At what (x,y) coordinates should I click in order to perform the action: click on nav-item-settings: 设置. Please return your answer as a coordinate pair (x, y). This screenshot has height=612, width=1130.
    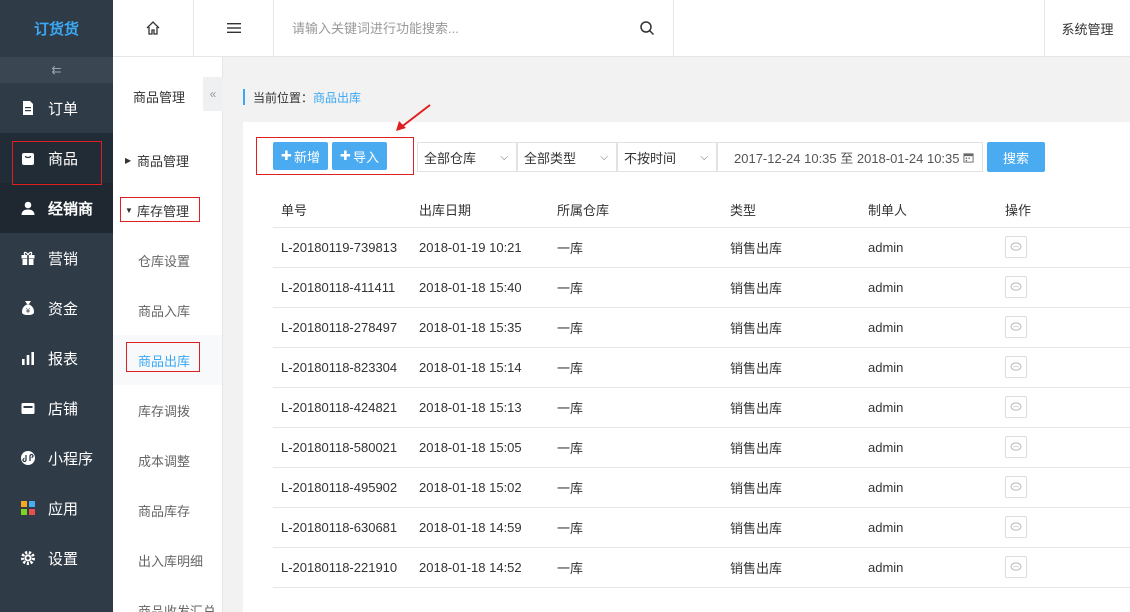
    Looking at the image, I should click on (56, 558).